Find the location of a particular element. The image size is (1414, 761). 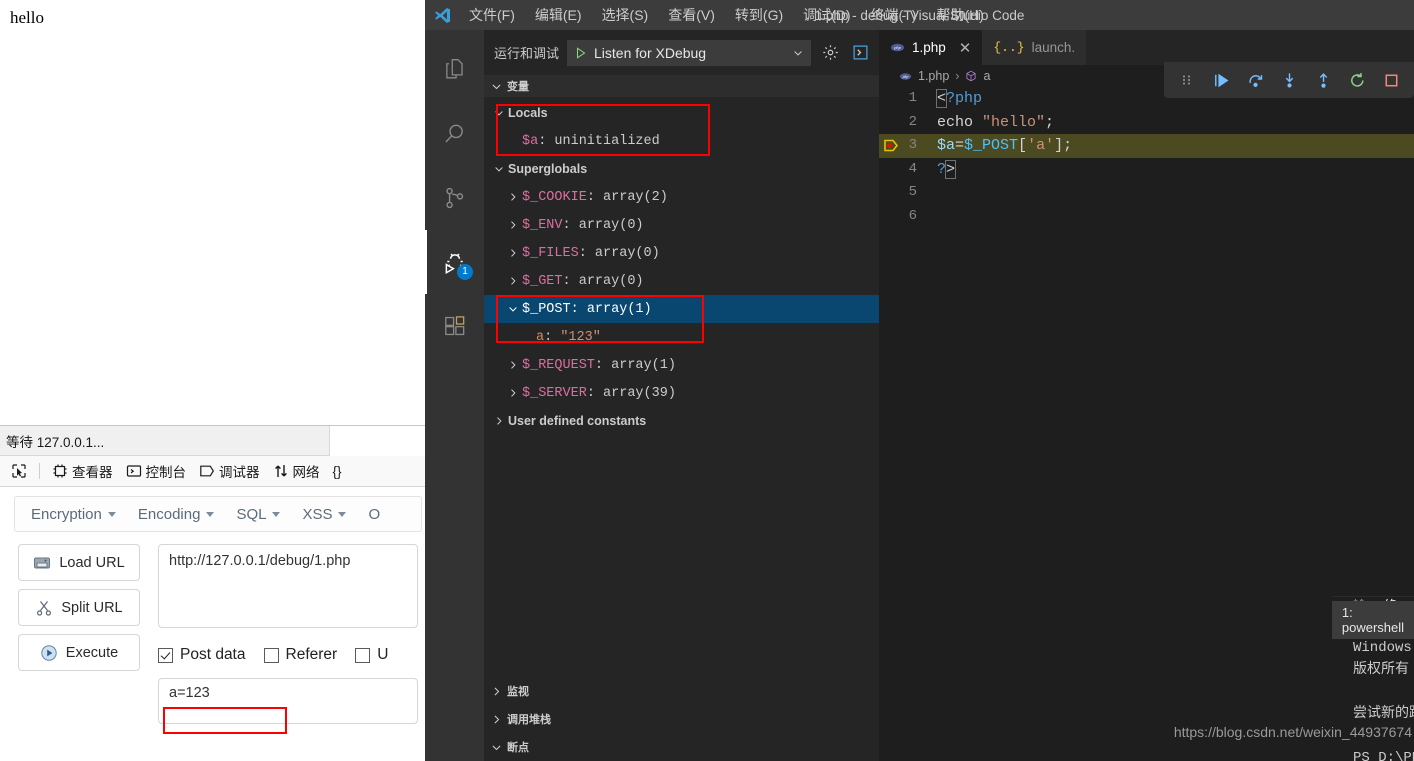

load-url-button: Load URL is located at coordinates (79, 562).